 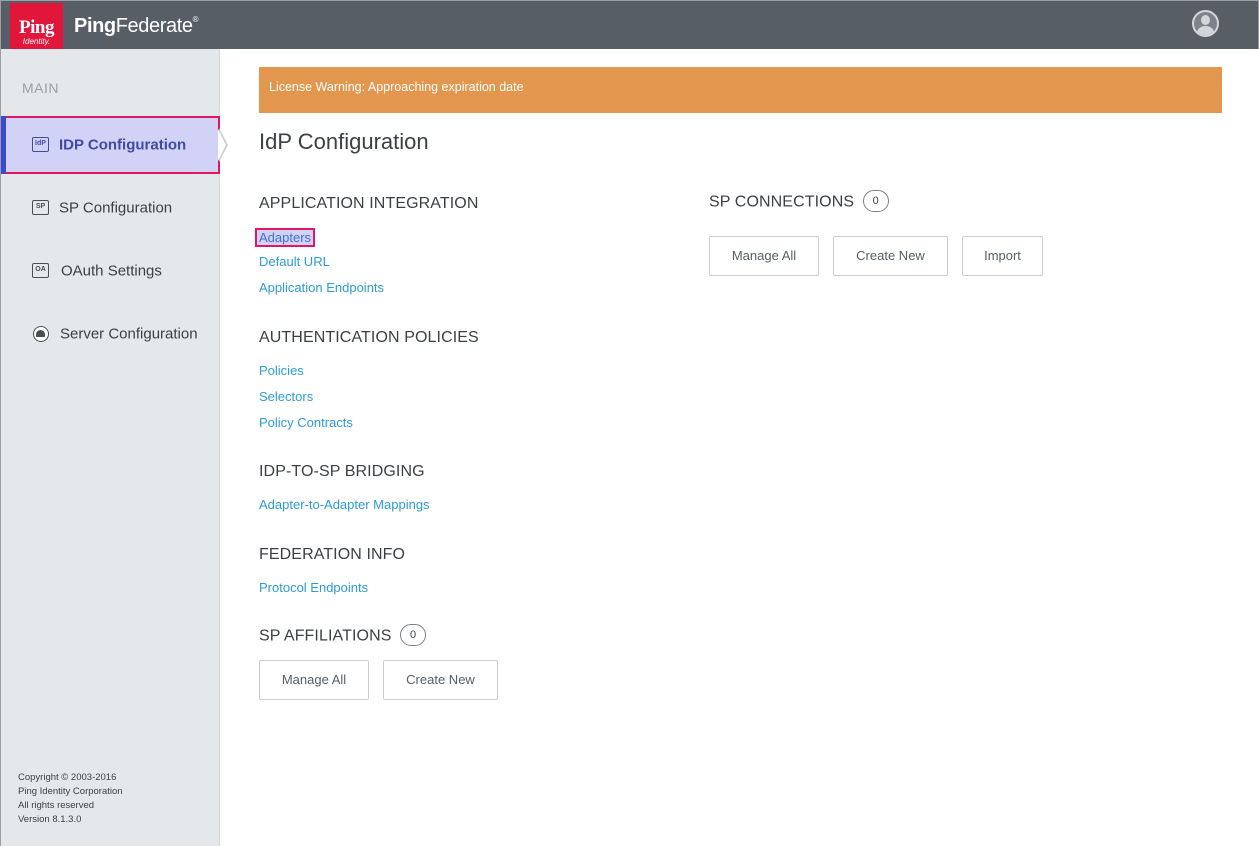 I want to click on logo-text-top: Ping, so click(x=36, y=27).